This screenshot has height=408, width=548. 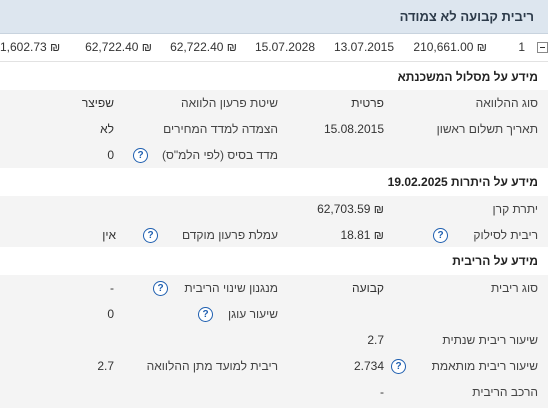 What do you see at coordinates (252, 314) in the screenshot?
I see `anchor-rate-label: שיעור עוגן` at bounding box center [252, 314].